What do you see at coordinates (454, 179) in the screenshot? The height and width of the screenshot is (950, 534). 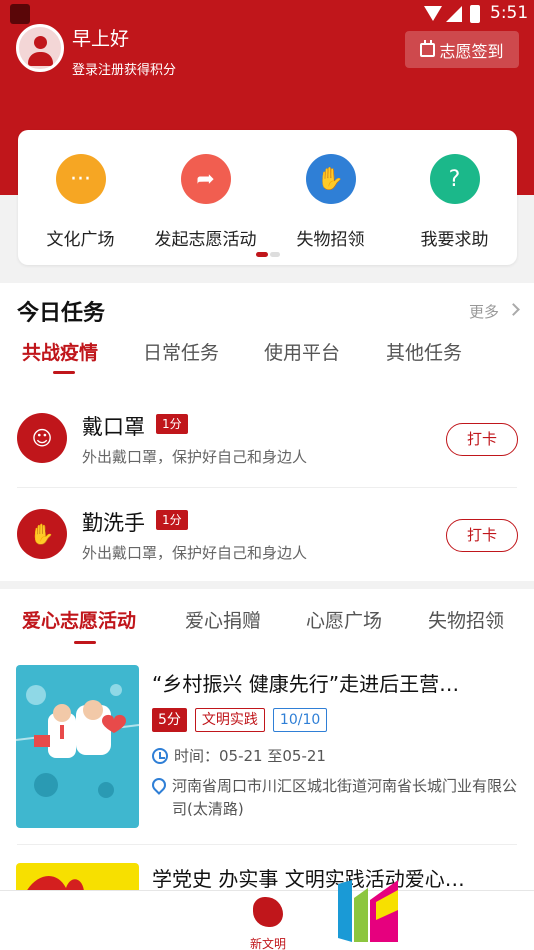 I see `help-message-icon: ?` at bounding box center [454, 179].